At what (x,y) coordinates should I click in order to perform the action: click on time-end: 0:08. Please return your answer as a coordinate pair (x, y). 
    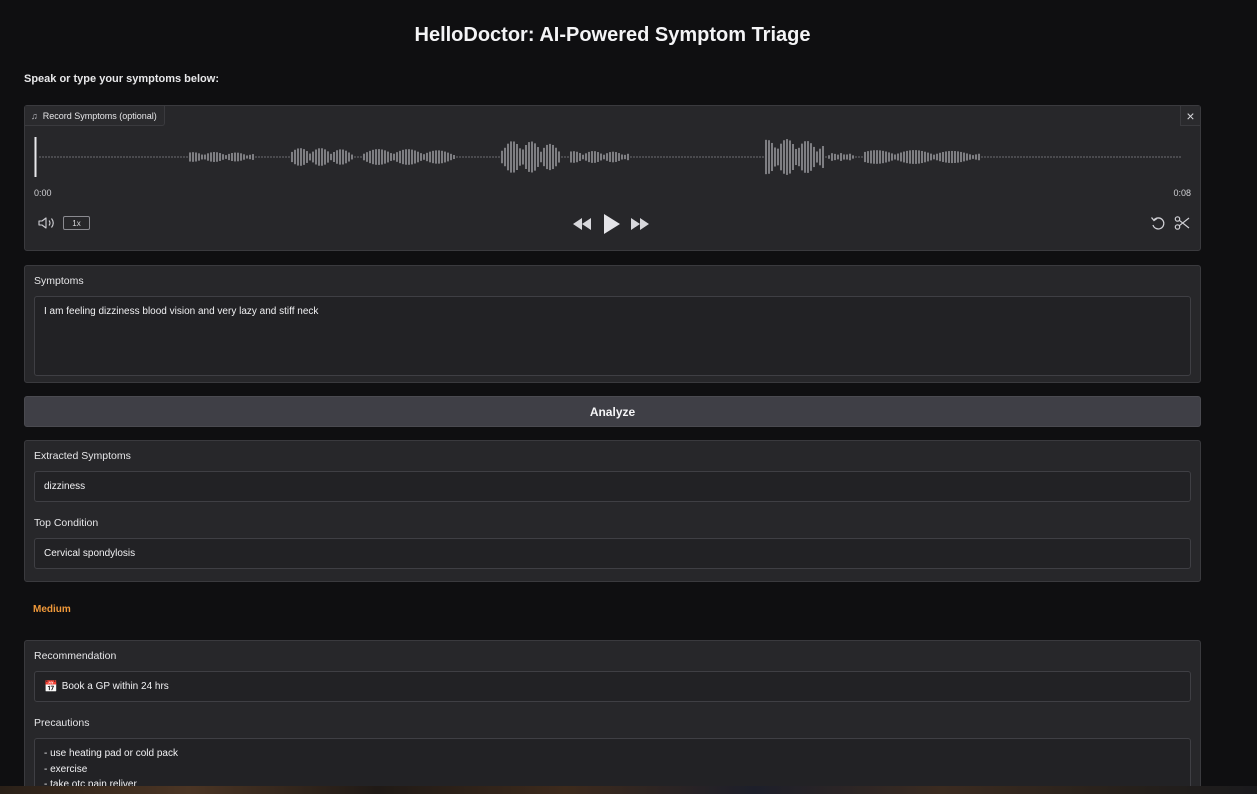
    Looking at the image, I should click on (1182, 193).